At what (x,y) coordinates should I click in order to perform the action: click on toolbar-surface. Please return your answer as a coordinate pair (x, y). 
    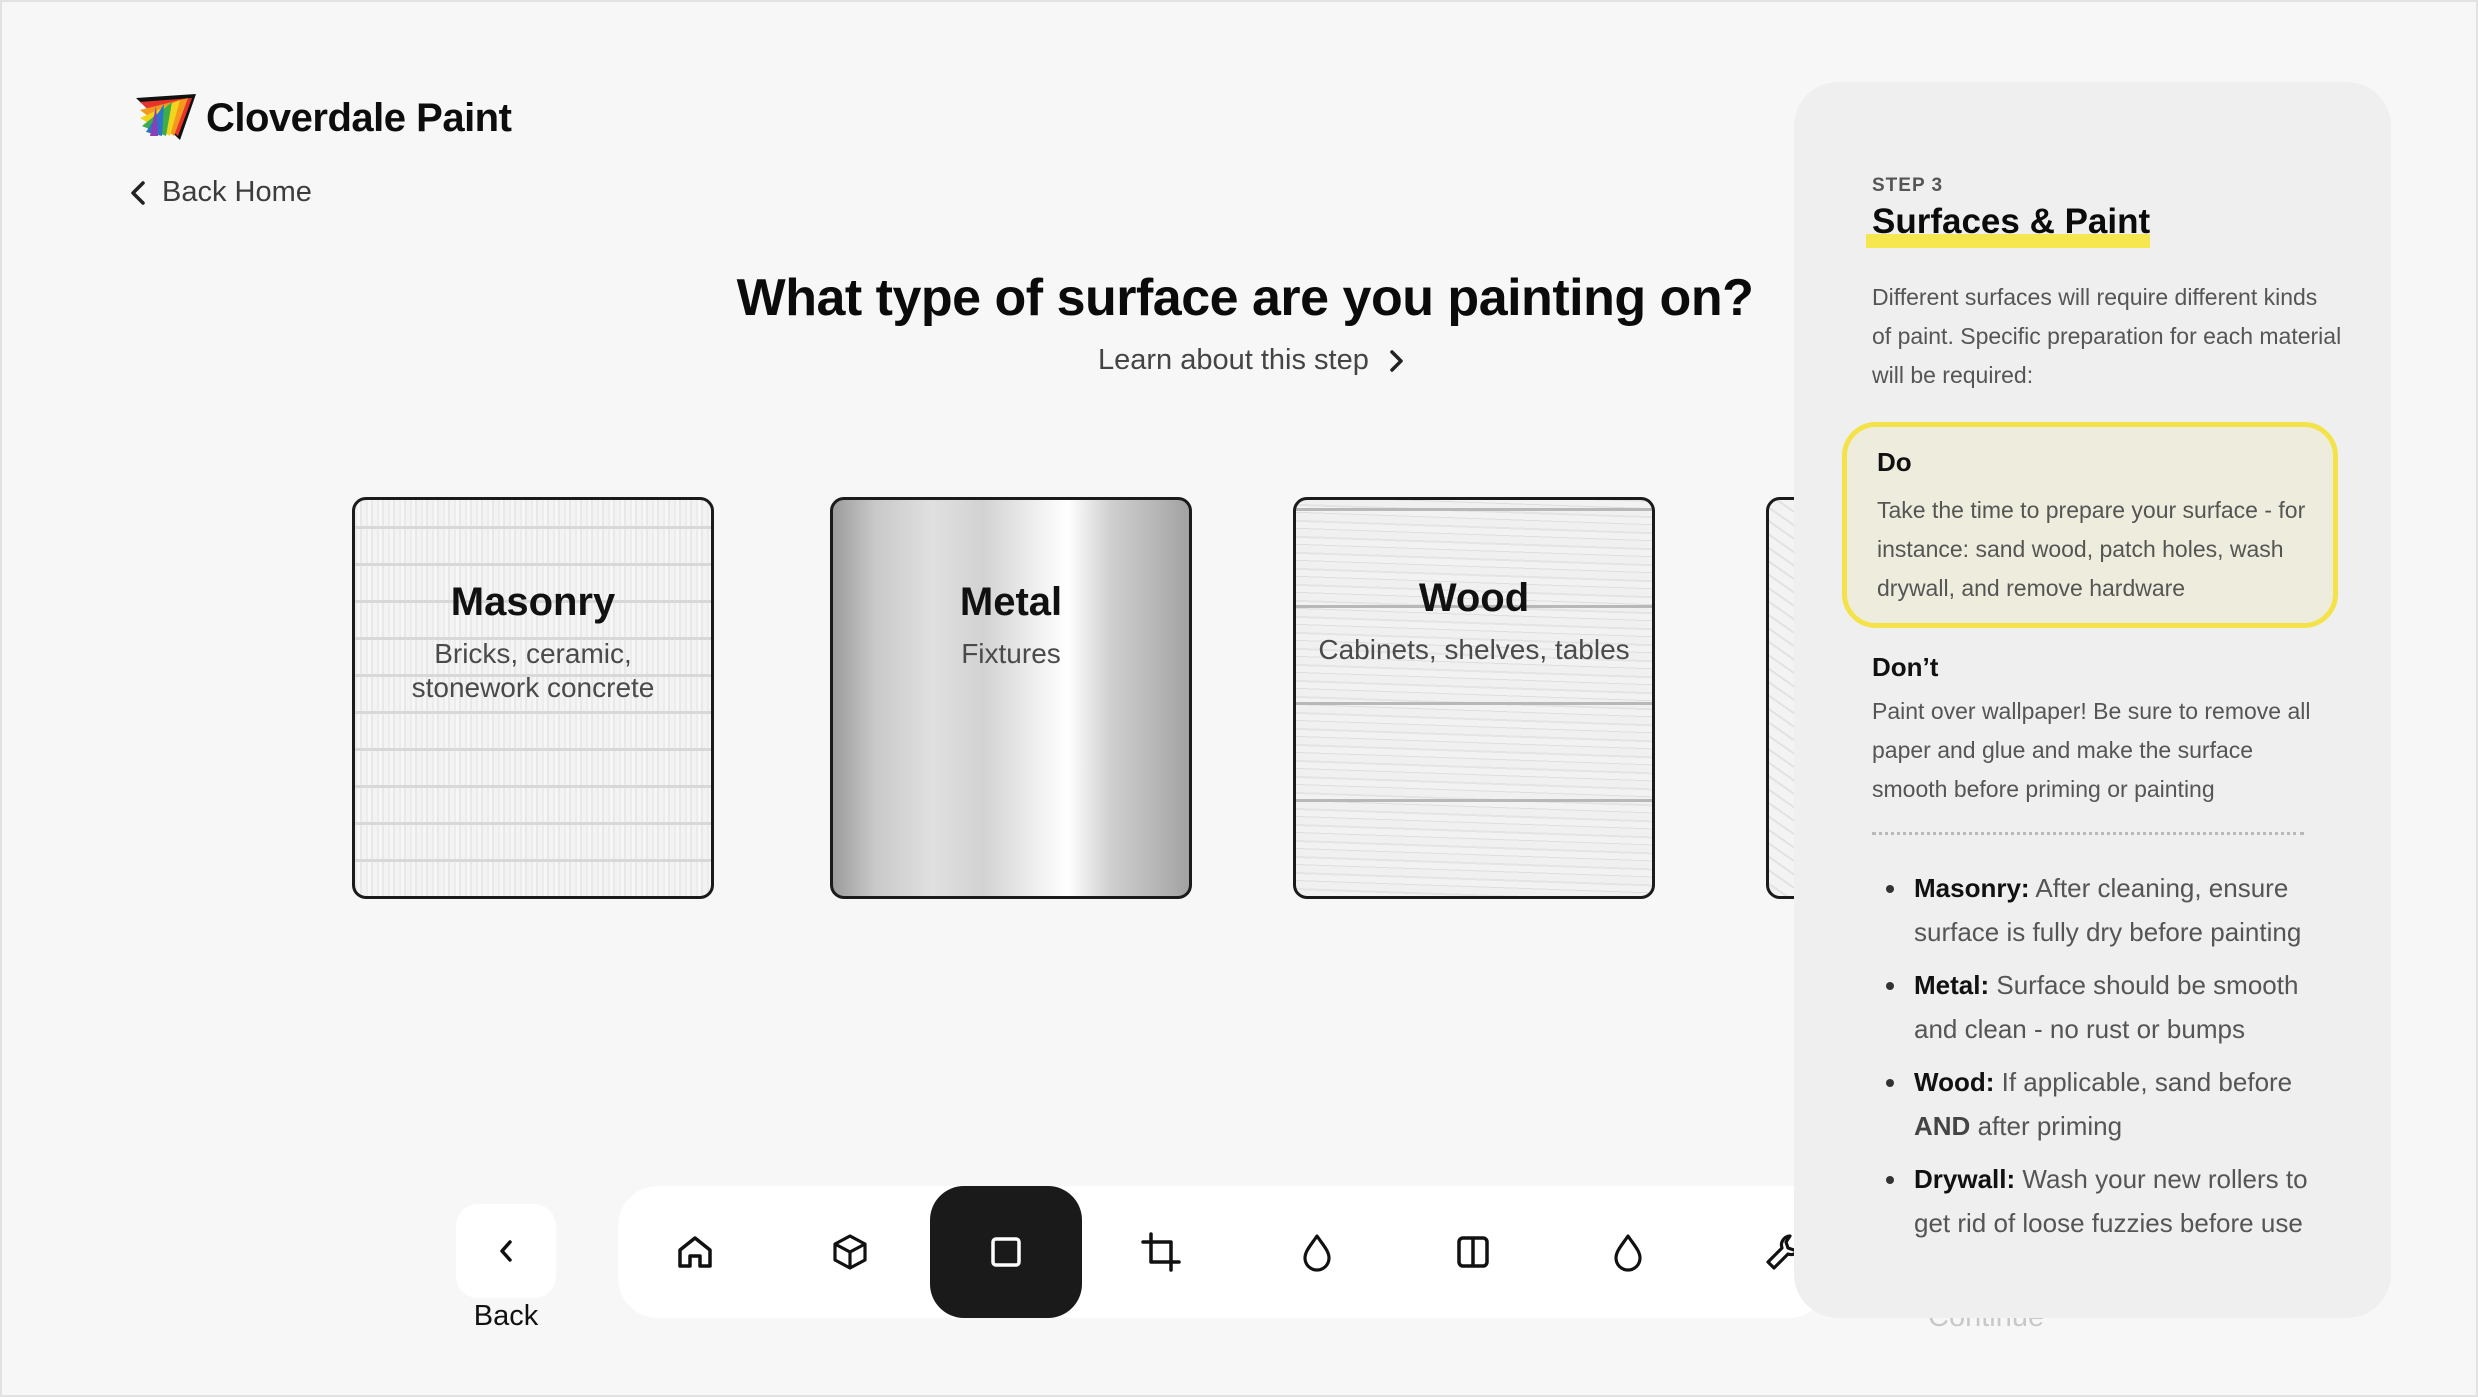
    Looking at the image, I should click on (1006, 1252).